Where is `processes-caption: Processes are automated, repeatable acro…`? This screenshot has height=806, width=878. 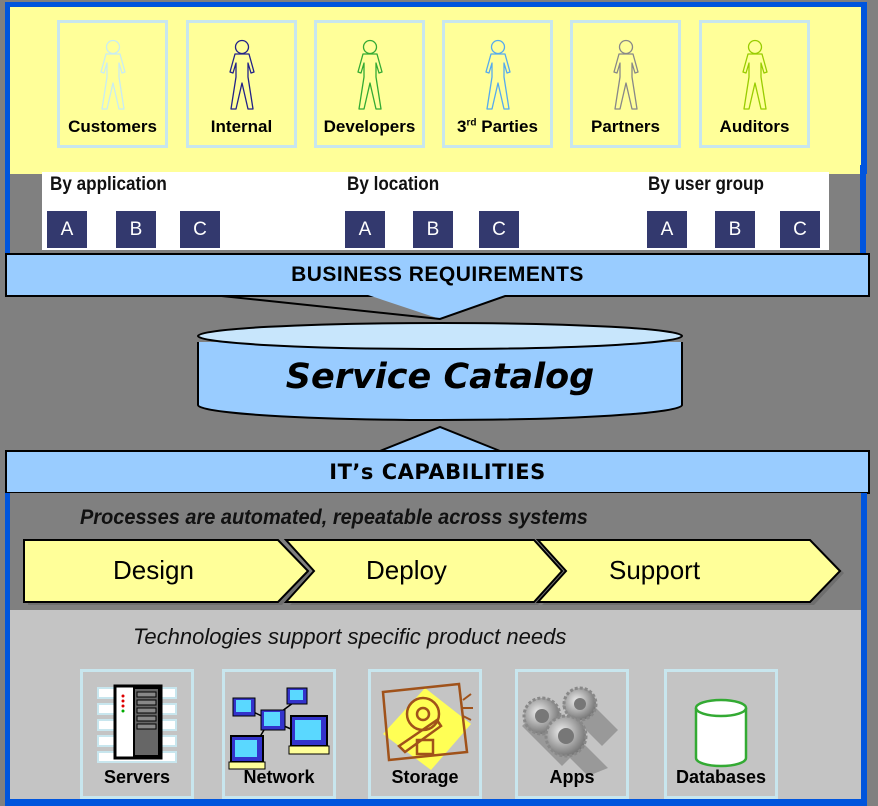 processes-caption: Processes are automated, repeatable acro… is located at coordinates (334, 517).